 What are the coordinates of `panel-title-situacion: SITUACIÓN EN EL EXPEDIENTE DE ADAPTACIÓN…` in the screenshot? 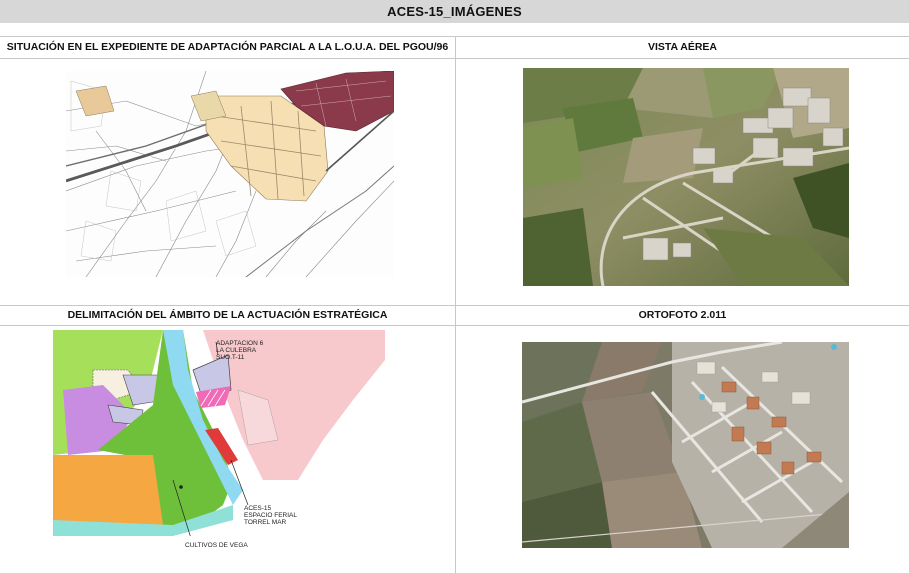 It's located at (227, 47).